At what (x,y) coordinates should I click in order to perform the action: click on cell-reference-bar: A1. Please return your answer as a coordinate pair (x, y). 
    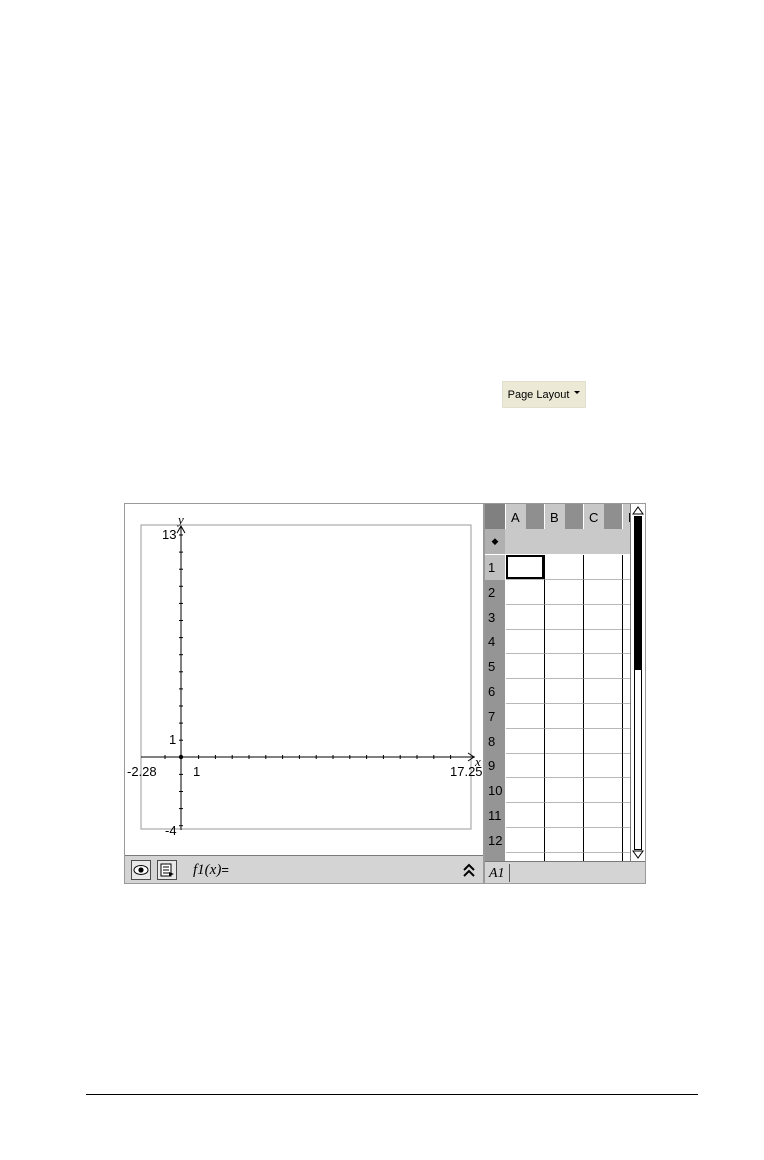
    Looking at the image, I should click on (565, 872).